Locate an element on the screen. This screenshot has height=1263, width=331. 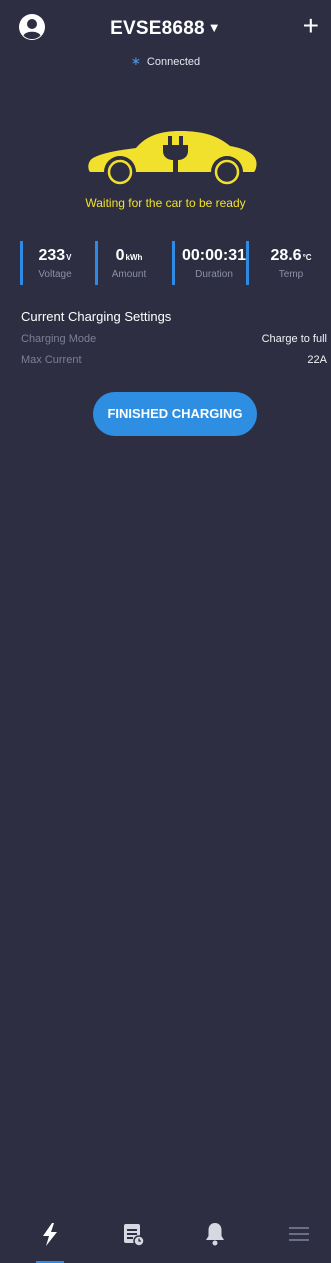
stat-duration: 00:00:31 Duration is located at coordinates (209, 264).